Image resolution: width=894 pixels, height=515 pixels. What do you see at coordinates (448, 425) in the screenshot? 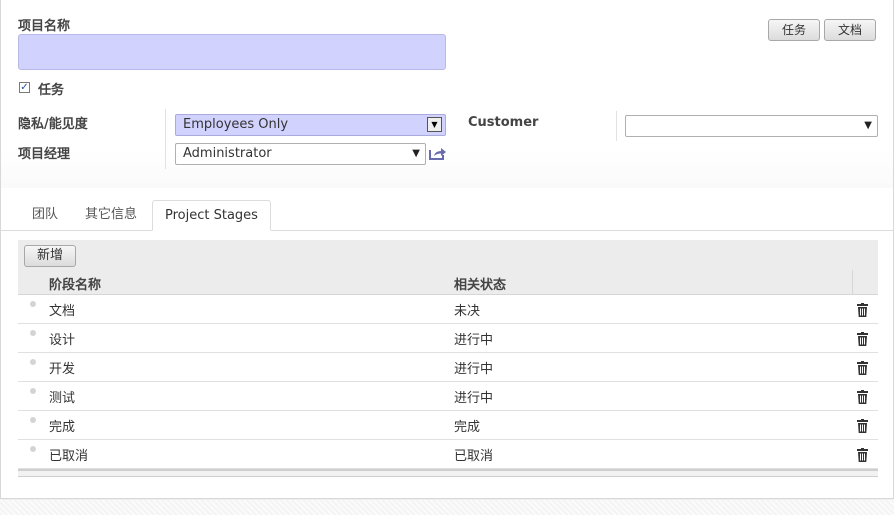
I see `table-row: 完成 完成` at bounding box center [448, 425].